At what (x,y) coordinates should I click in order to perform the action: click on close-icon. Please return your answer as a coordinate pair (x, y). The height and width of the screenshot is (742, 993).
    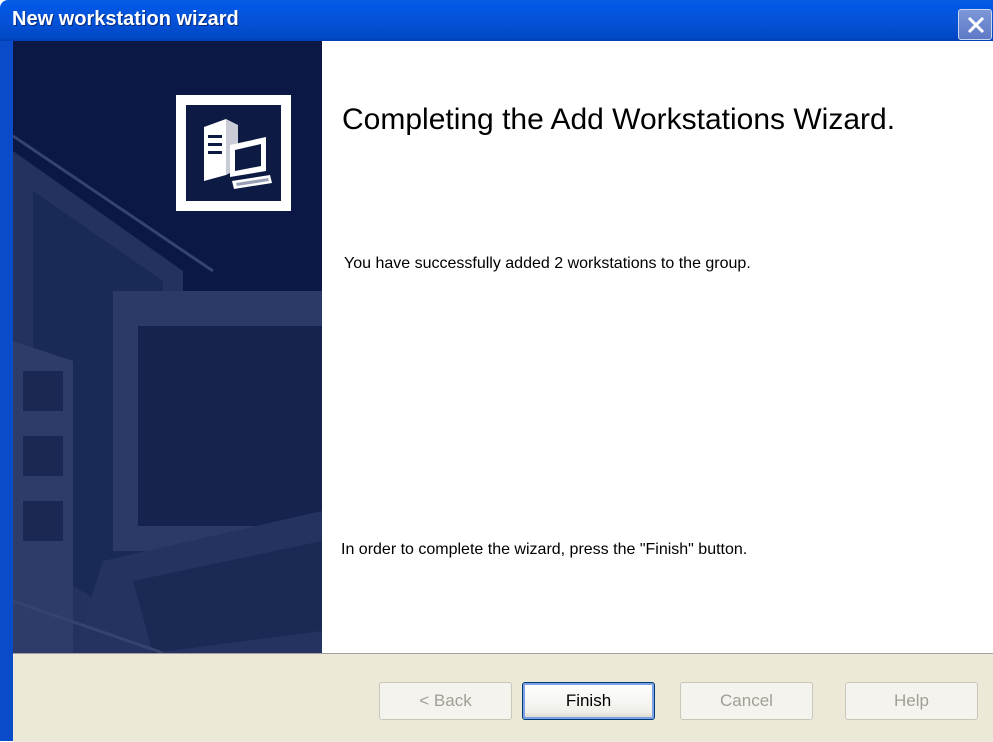
    Looking at the image, I should click on (976, 25).